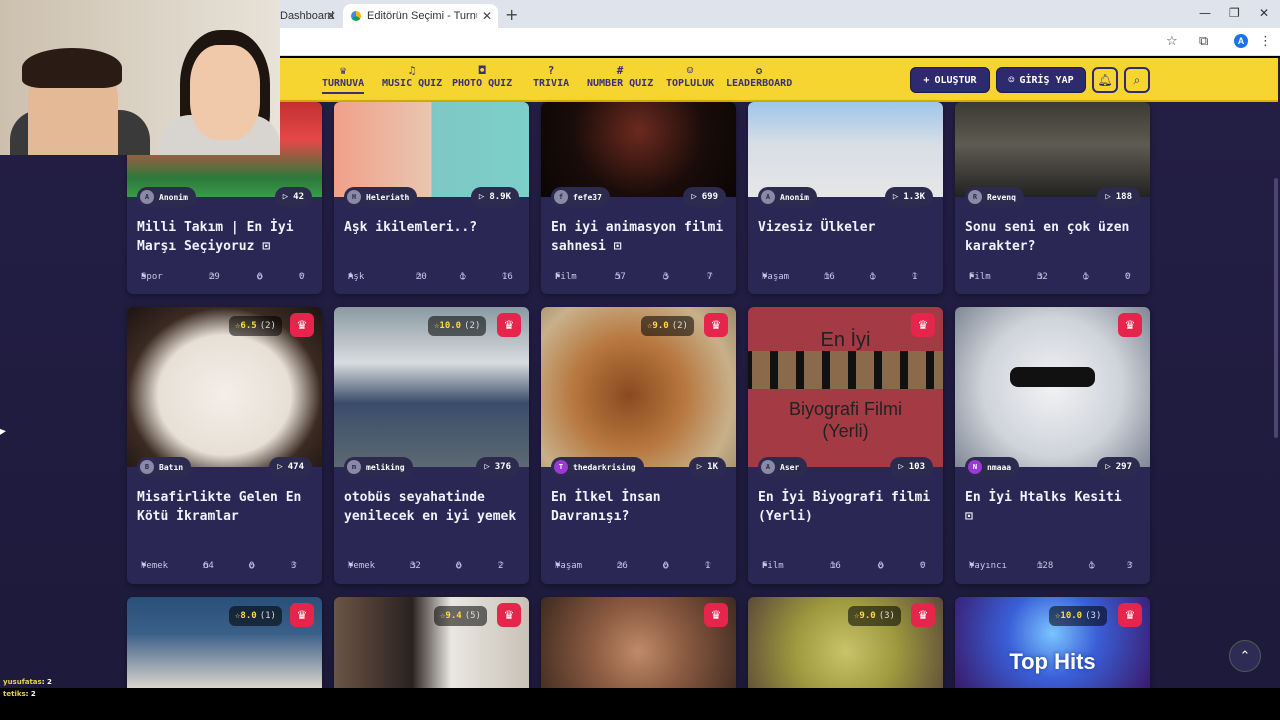  Describe the element at coordinates (1137, 80) in the screenshot. I see `search-icon: ⌕` at that location.